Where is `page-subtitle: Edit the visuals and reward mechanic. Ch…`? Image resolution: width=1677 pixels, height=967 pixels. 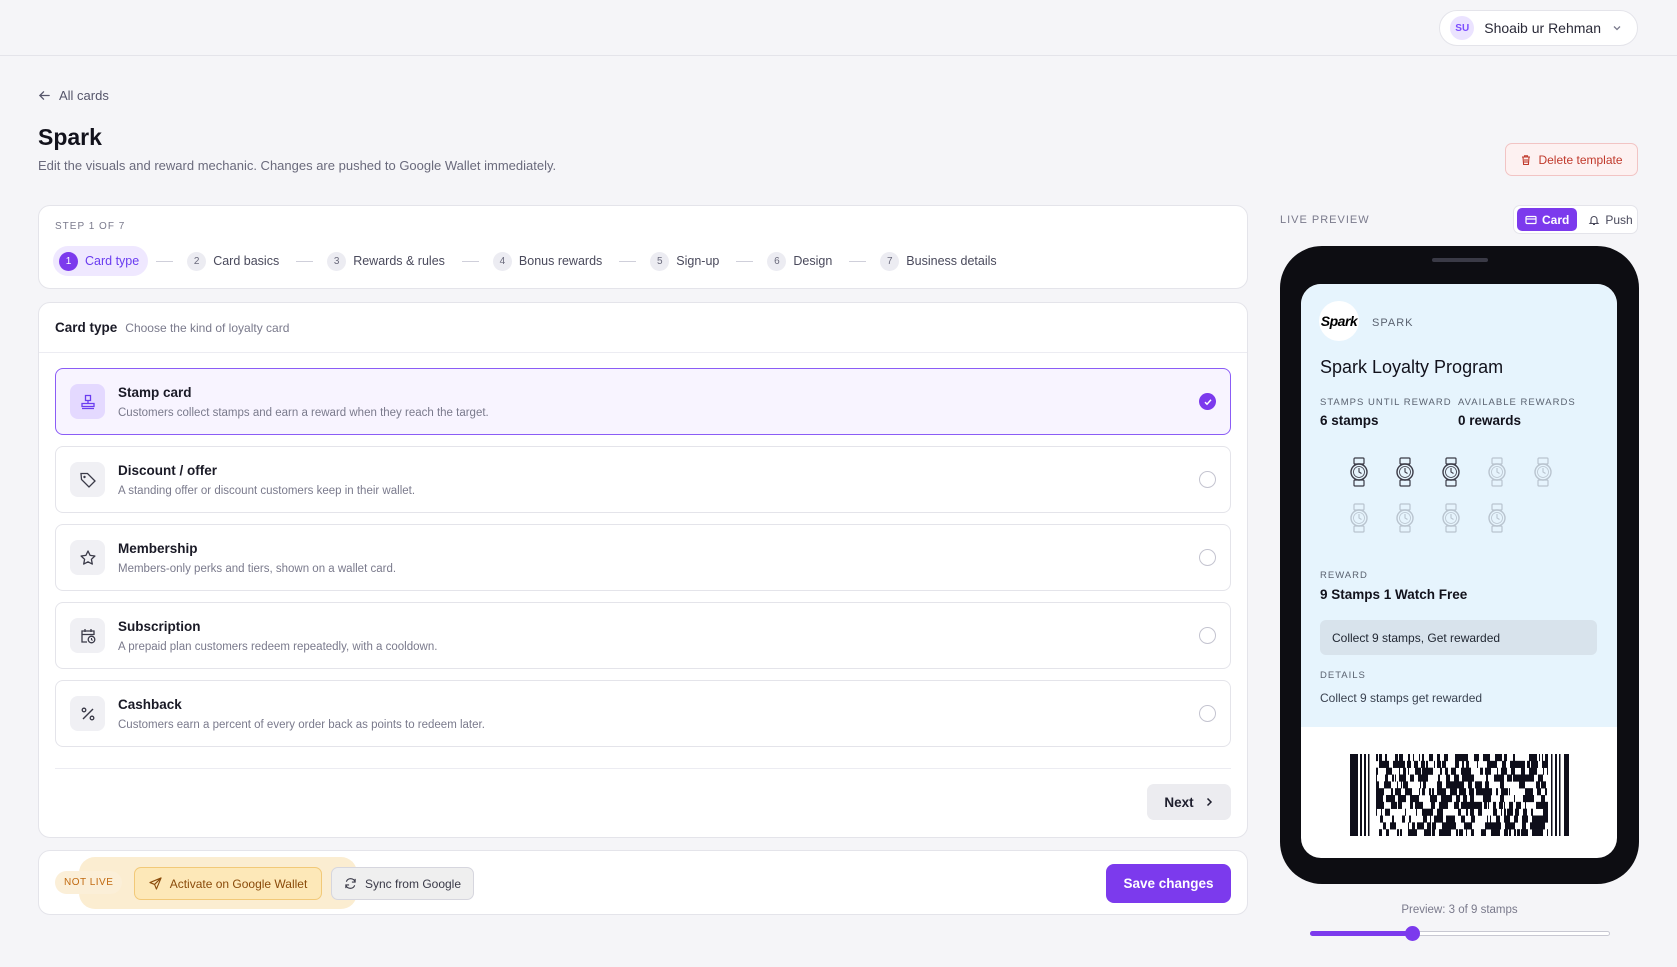 page-subtitle: Edit the visuals and reward mechanic. Ch… is located at coordinates (297, 165).